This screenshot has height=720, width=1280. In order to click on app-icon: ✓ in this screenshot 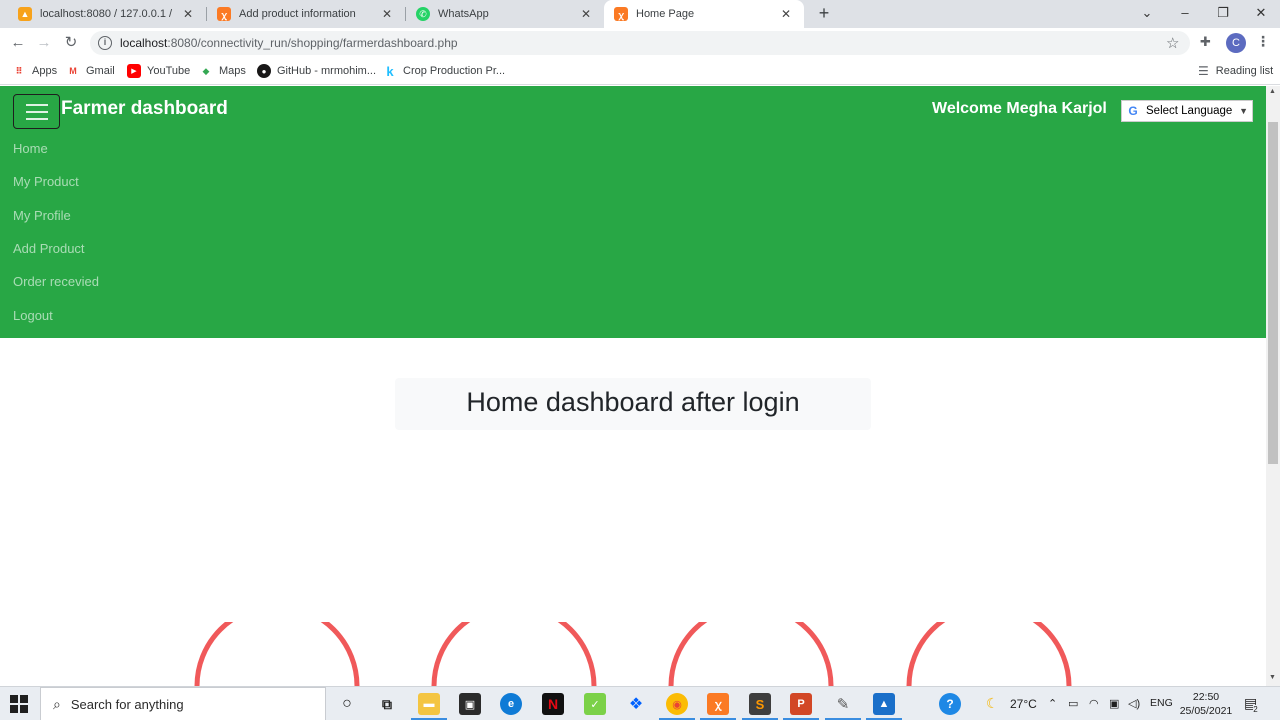, I will do `click(595, 704)`.